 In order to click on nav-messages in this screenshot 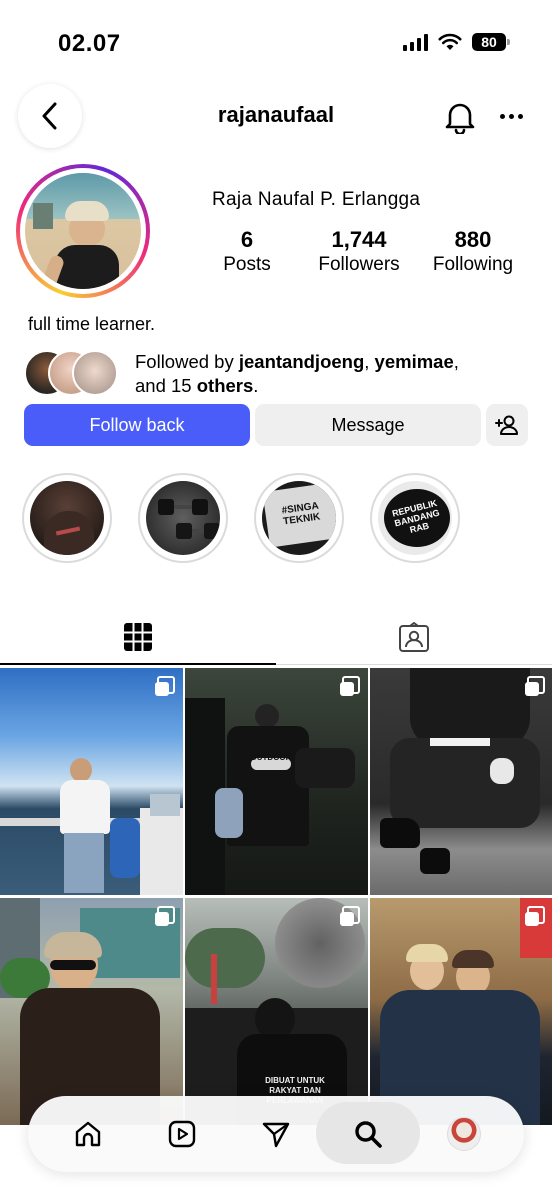, I will do `click(276, 1134)`.